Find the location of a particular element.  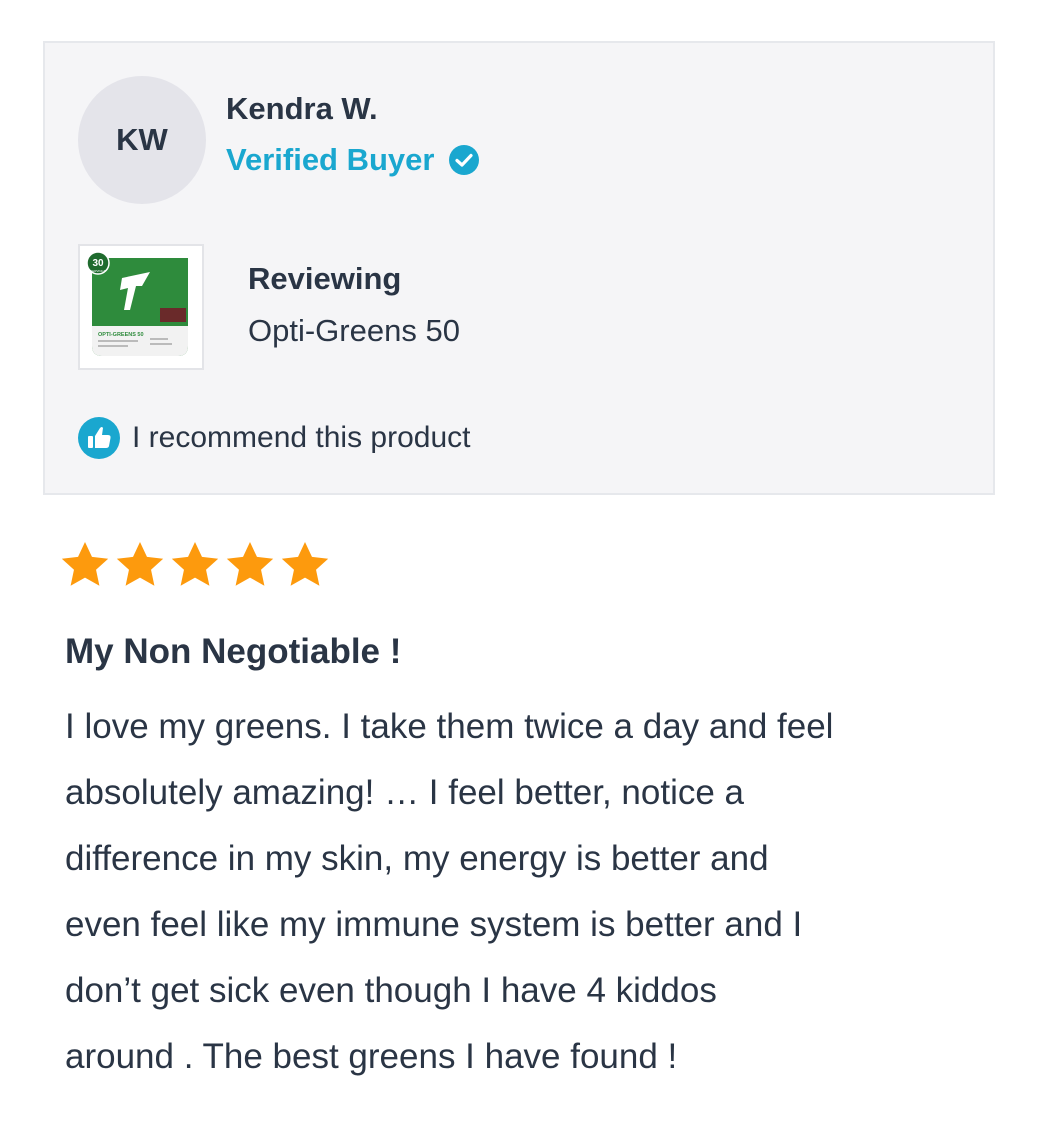

review-title: My Non Negotiable ! is located at coordinates (233, 651).